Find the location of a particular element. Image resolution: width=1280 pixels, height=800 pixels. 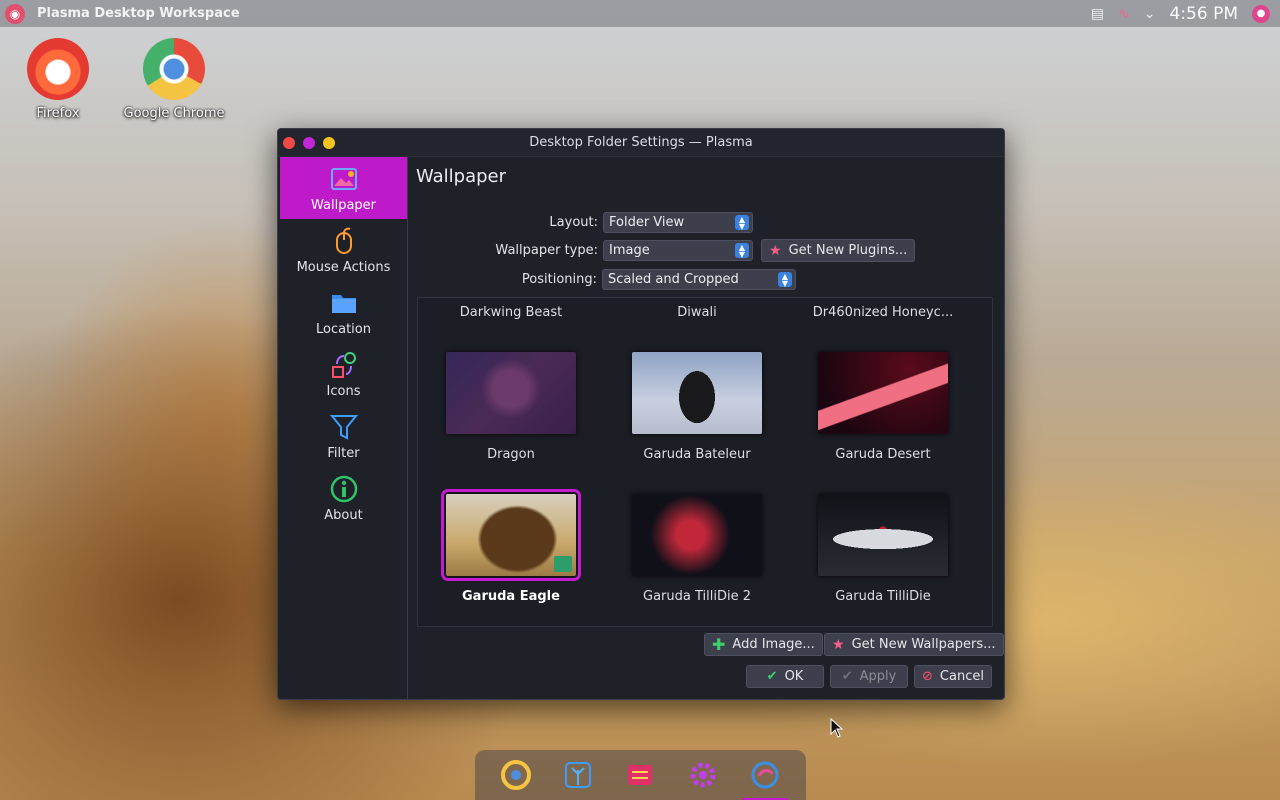

chevron-down-icon: ⌄ is located at coordinates (1150, 14).